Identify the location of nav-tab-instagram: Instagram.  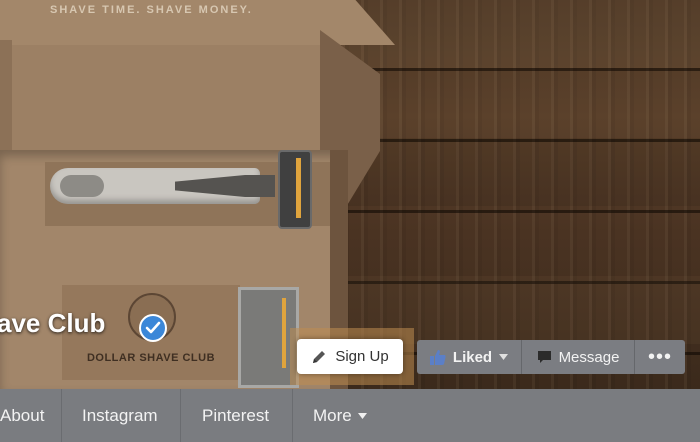
(121, 415).